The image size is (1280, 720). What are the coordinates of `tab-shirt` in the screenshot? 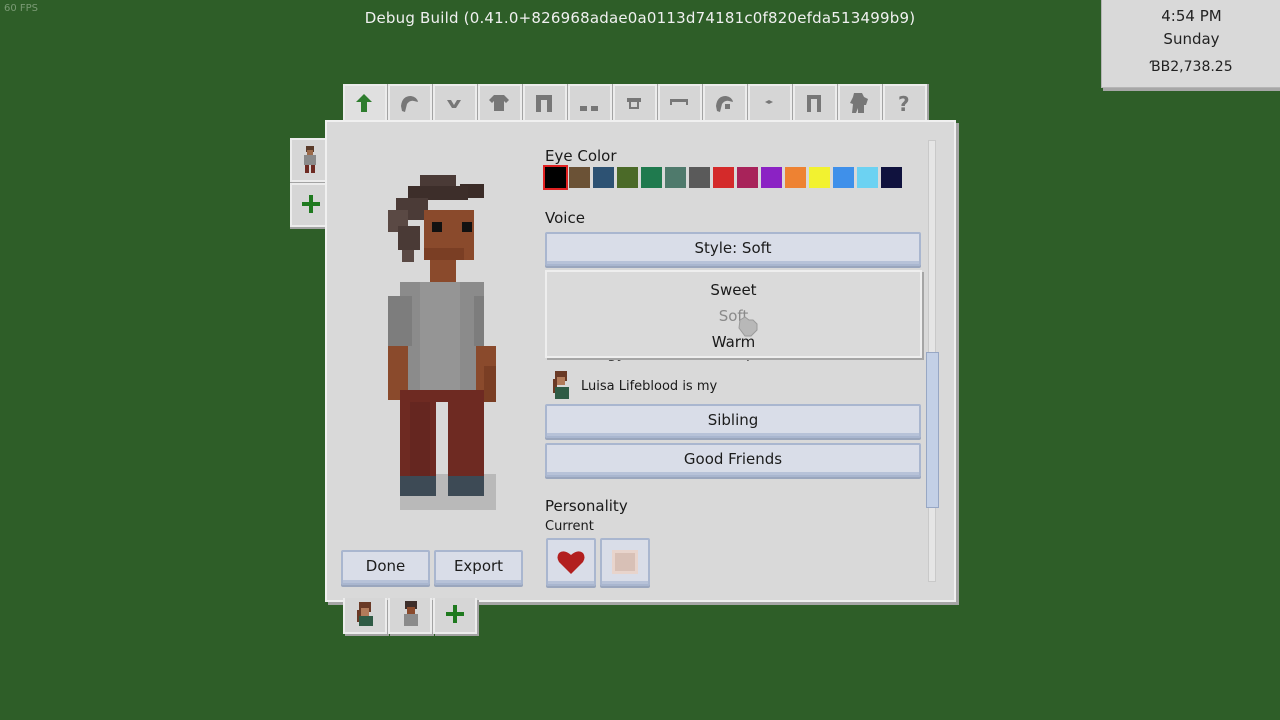 It's located at (500, 103).